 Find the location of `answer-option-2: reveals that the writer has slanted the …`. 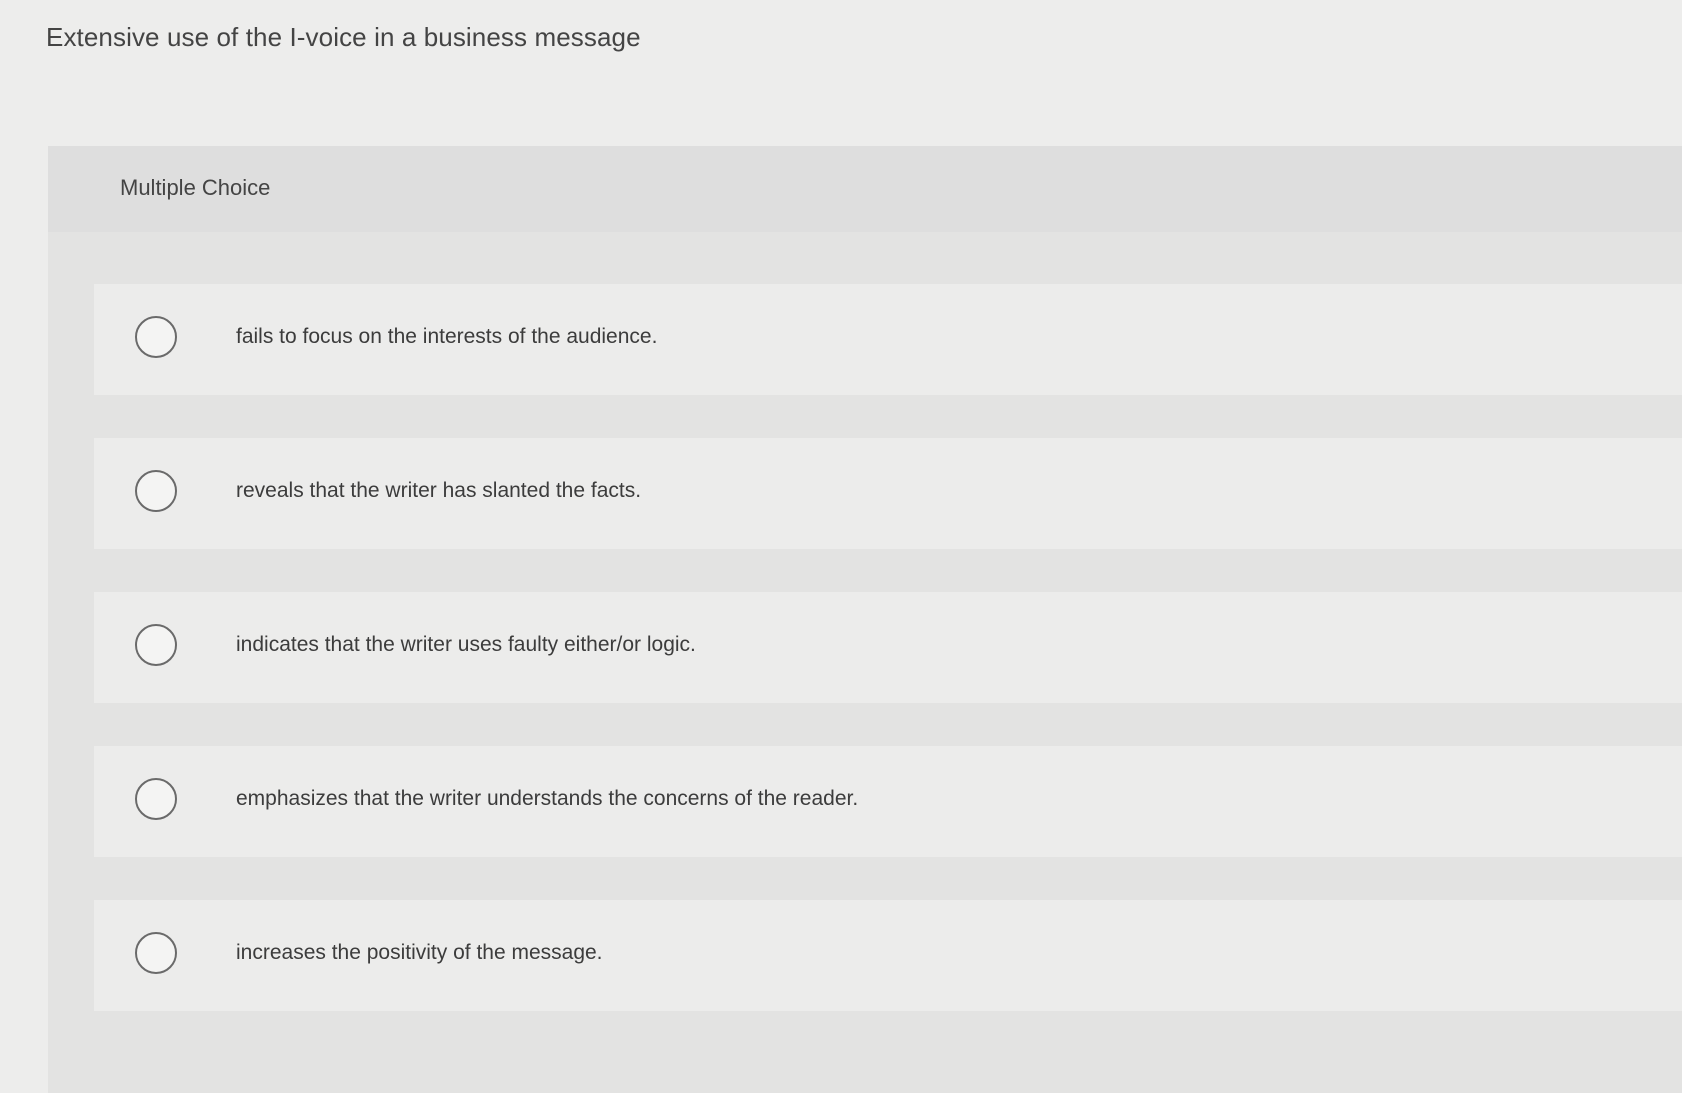

answer-option-2: reveals that the writer has slanted the … is located at coordinates (888, 493).